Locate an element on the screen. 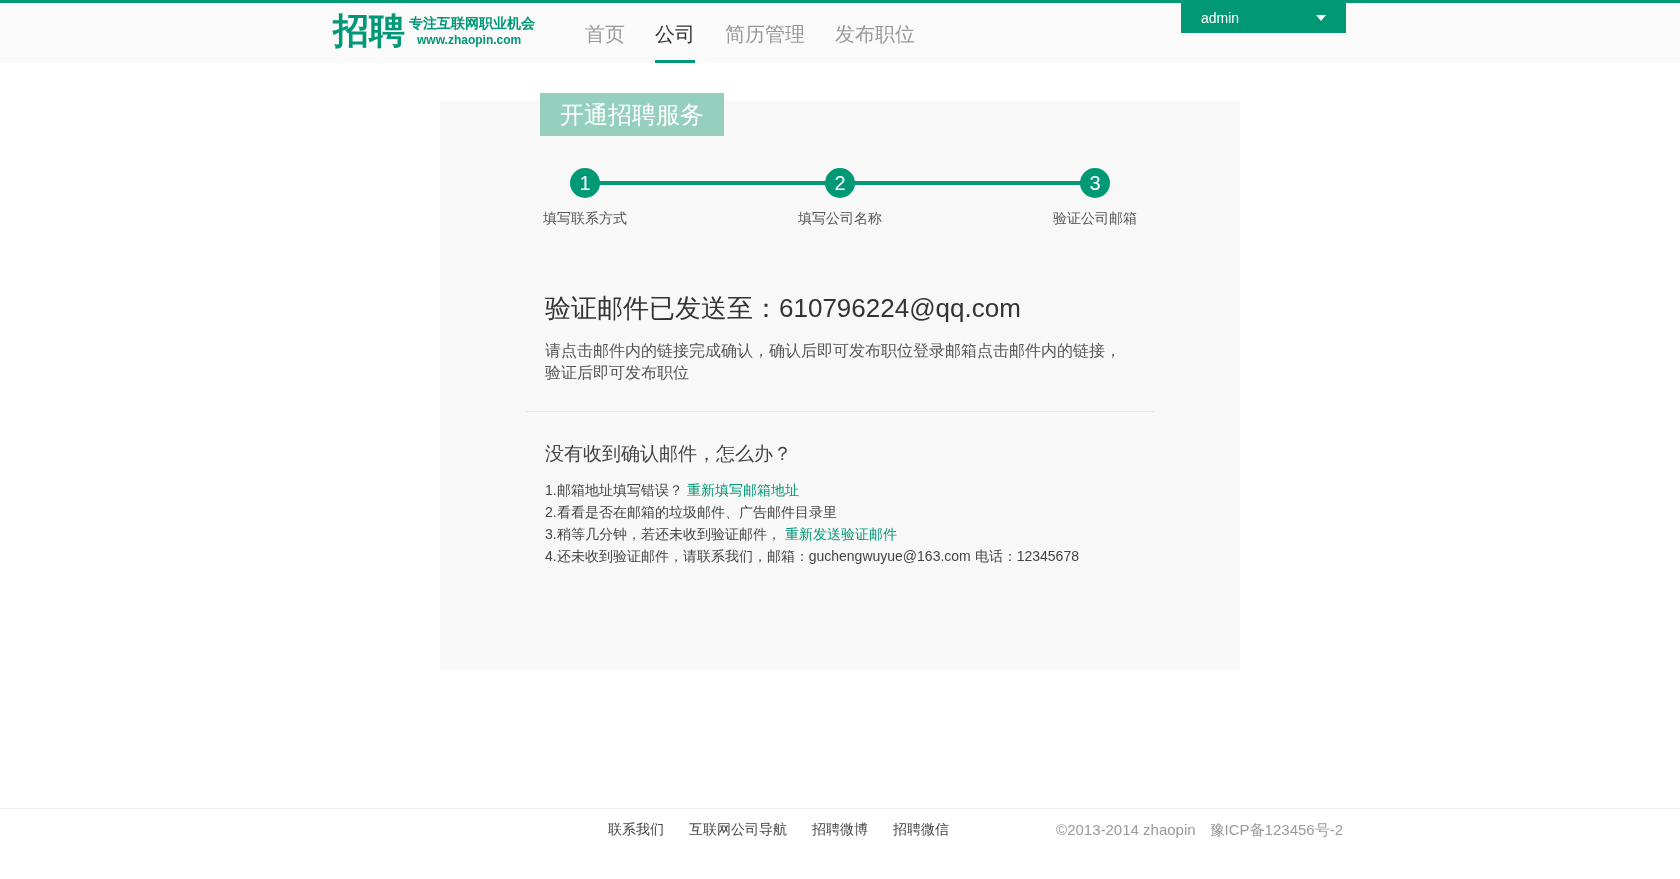 The width and height of the screenshot is (1680, 879). step-label: 填写公司名称 is located at coordinates (840, 218).